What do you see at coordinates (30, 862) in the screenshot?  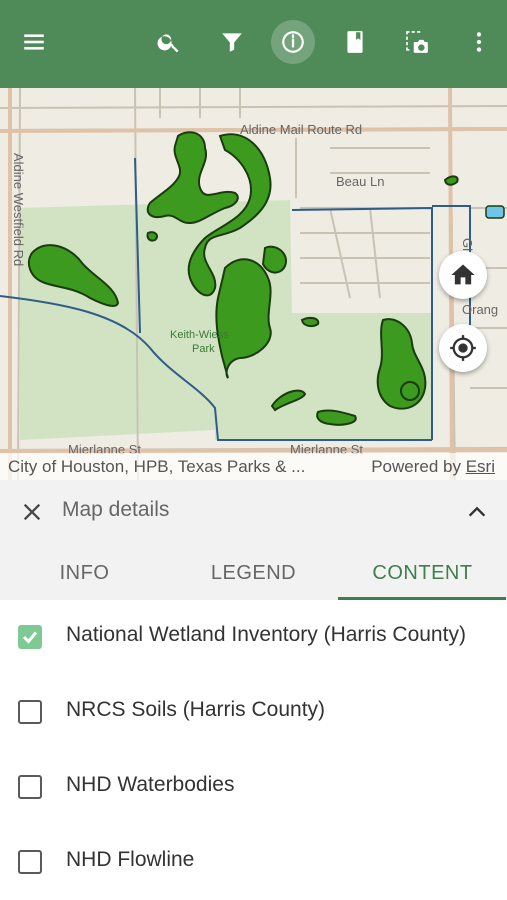 I see `layer-checkbox-flowline` at bounding box center [30, 862].